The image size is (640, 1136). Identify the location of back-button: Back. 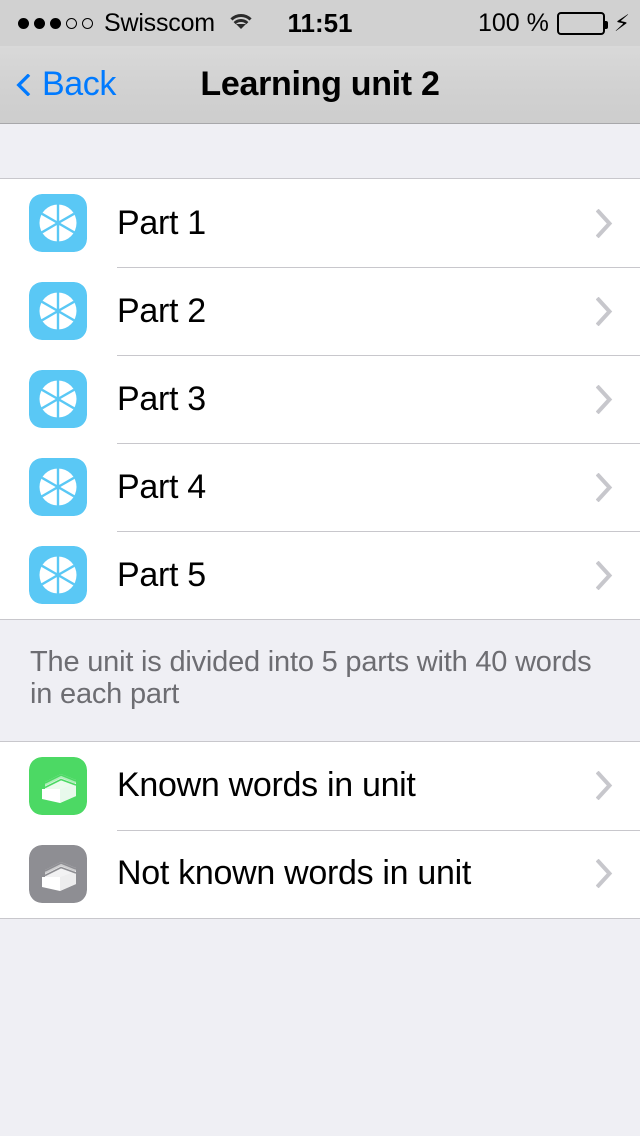
(64, 84).